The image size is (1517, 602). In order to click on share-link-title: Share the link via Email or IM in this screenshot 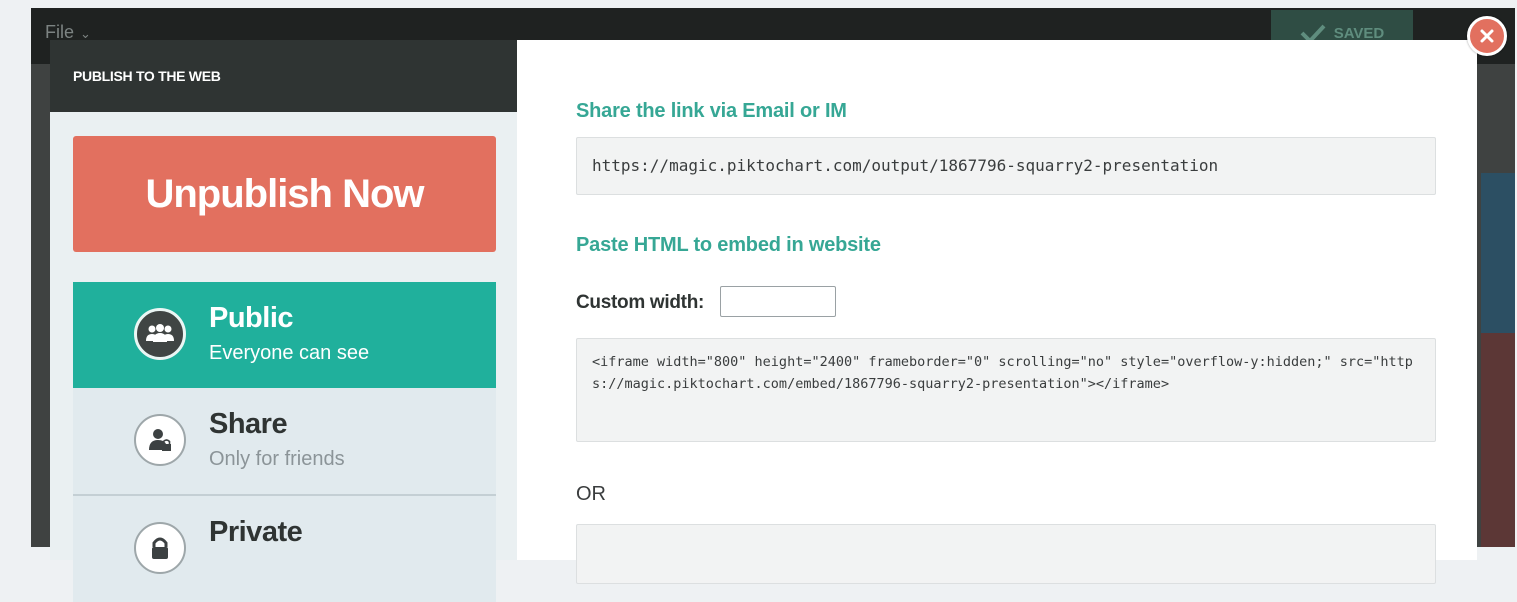, I will do `click(711, 111)`.